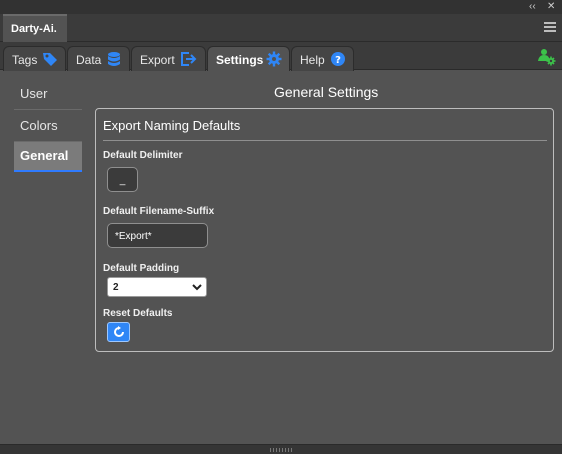 The image size is (562, 454). Describe the element at coordinates (116, 287) in the screenshot. I see `padding-value: 2` at that location.